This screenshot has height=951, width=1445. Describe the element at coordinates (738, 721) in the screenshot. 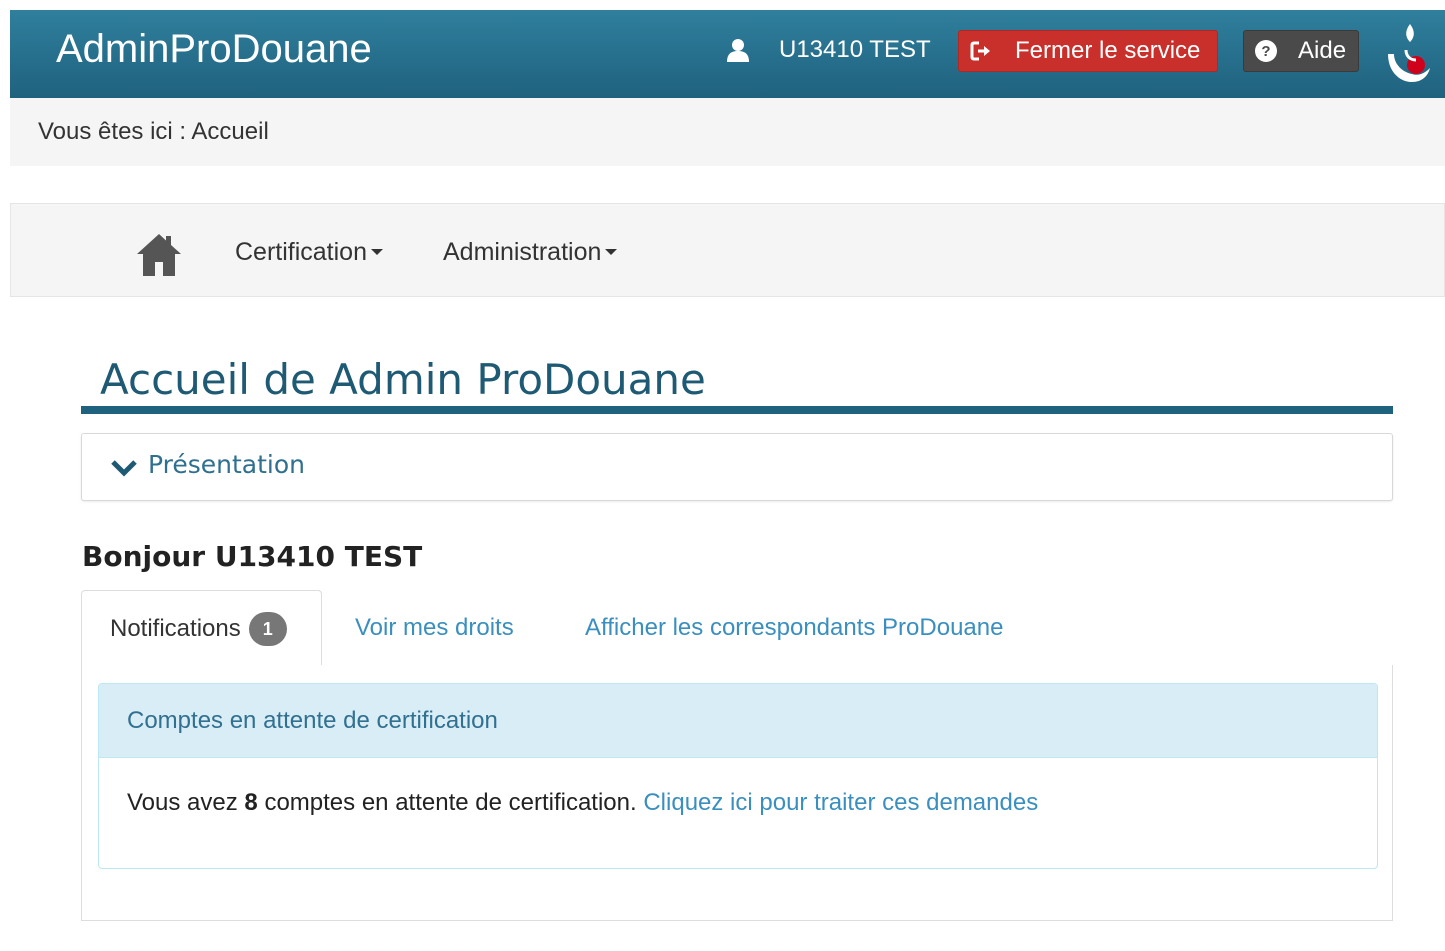

I see `panel-heading: Comptes en attente de certification` at that location.